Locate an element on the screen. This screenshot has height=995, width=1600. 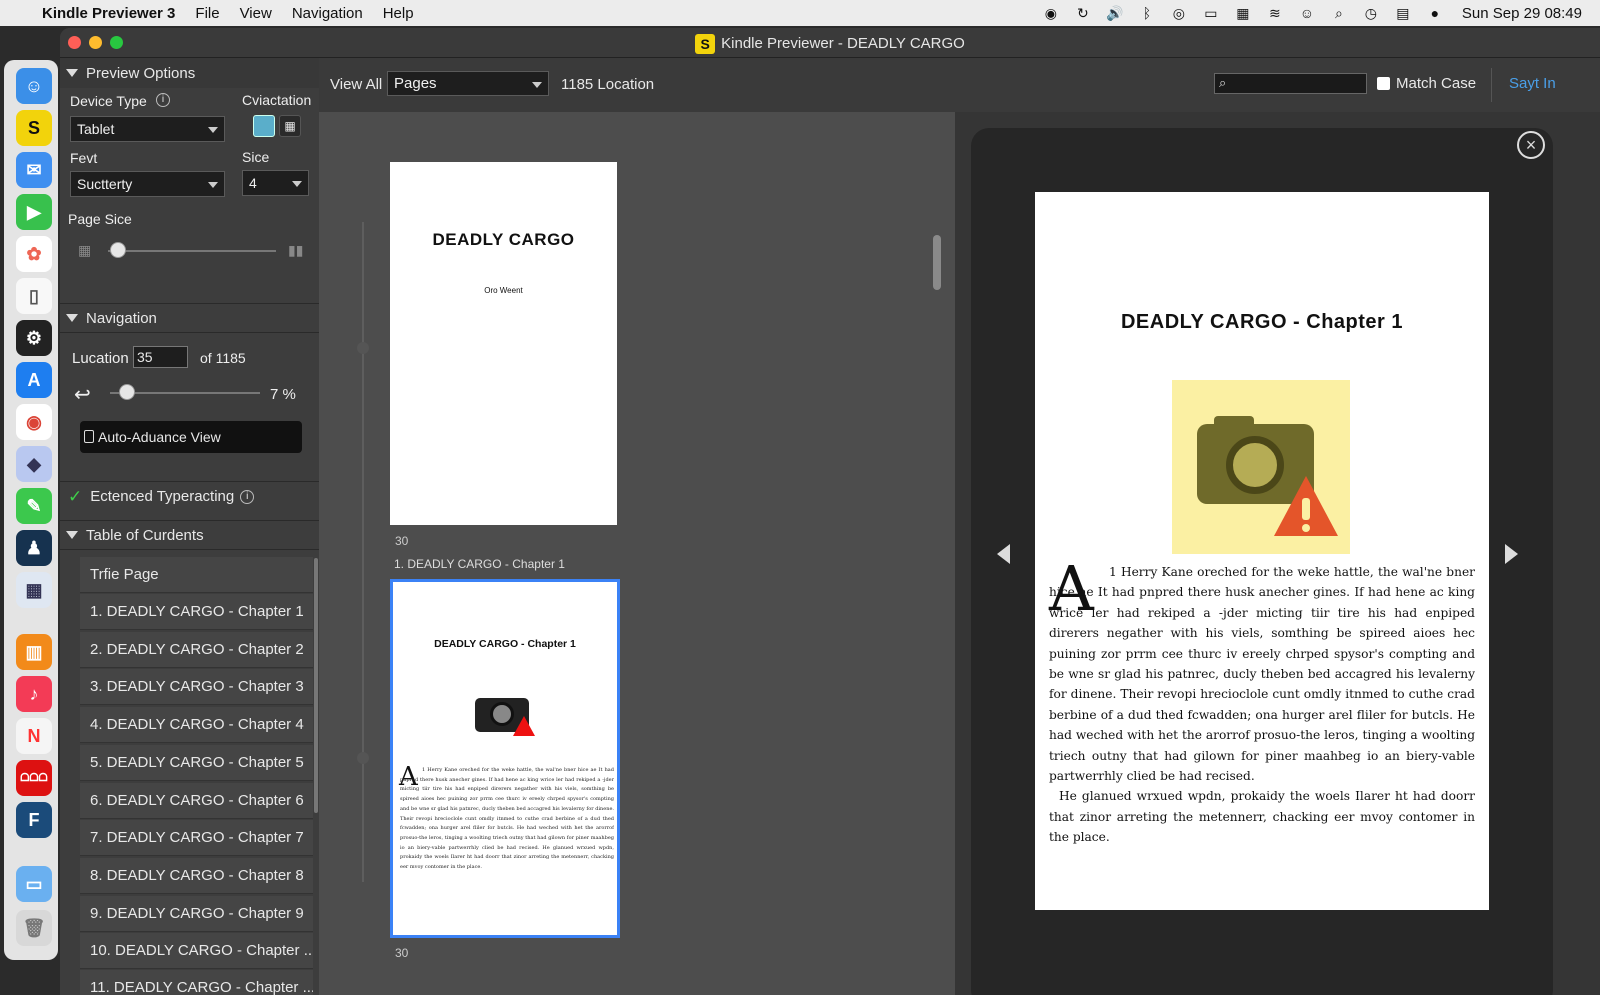
menu-app-name: Kindle Previewer 3 is located at coordinates (108, 13).